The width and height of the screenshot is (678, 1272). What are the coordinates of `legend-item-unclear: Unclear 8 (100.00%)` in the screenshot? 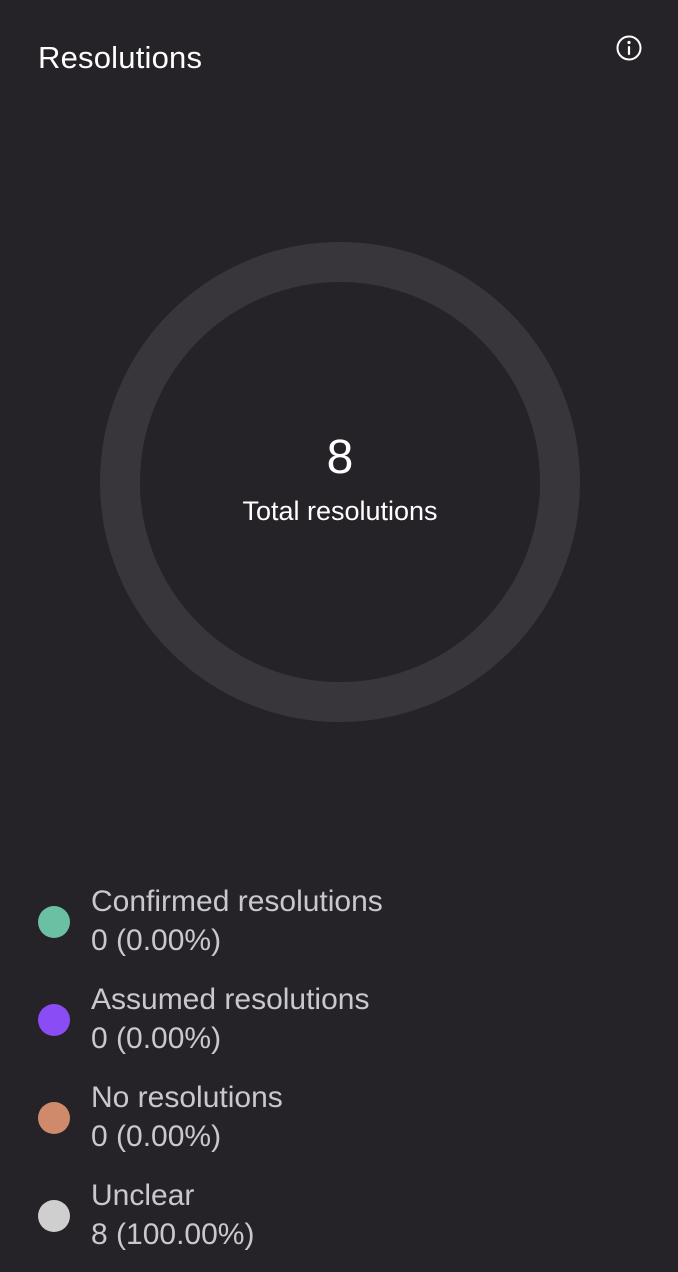 It's located at (338, 1223).